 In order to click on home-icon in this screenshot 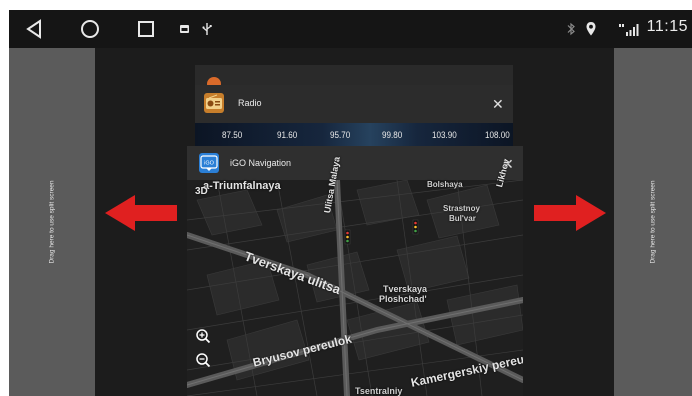, I will do `click(90, 29)`.